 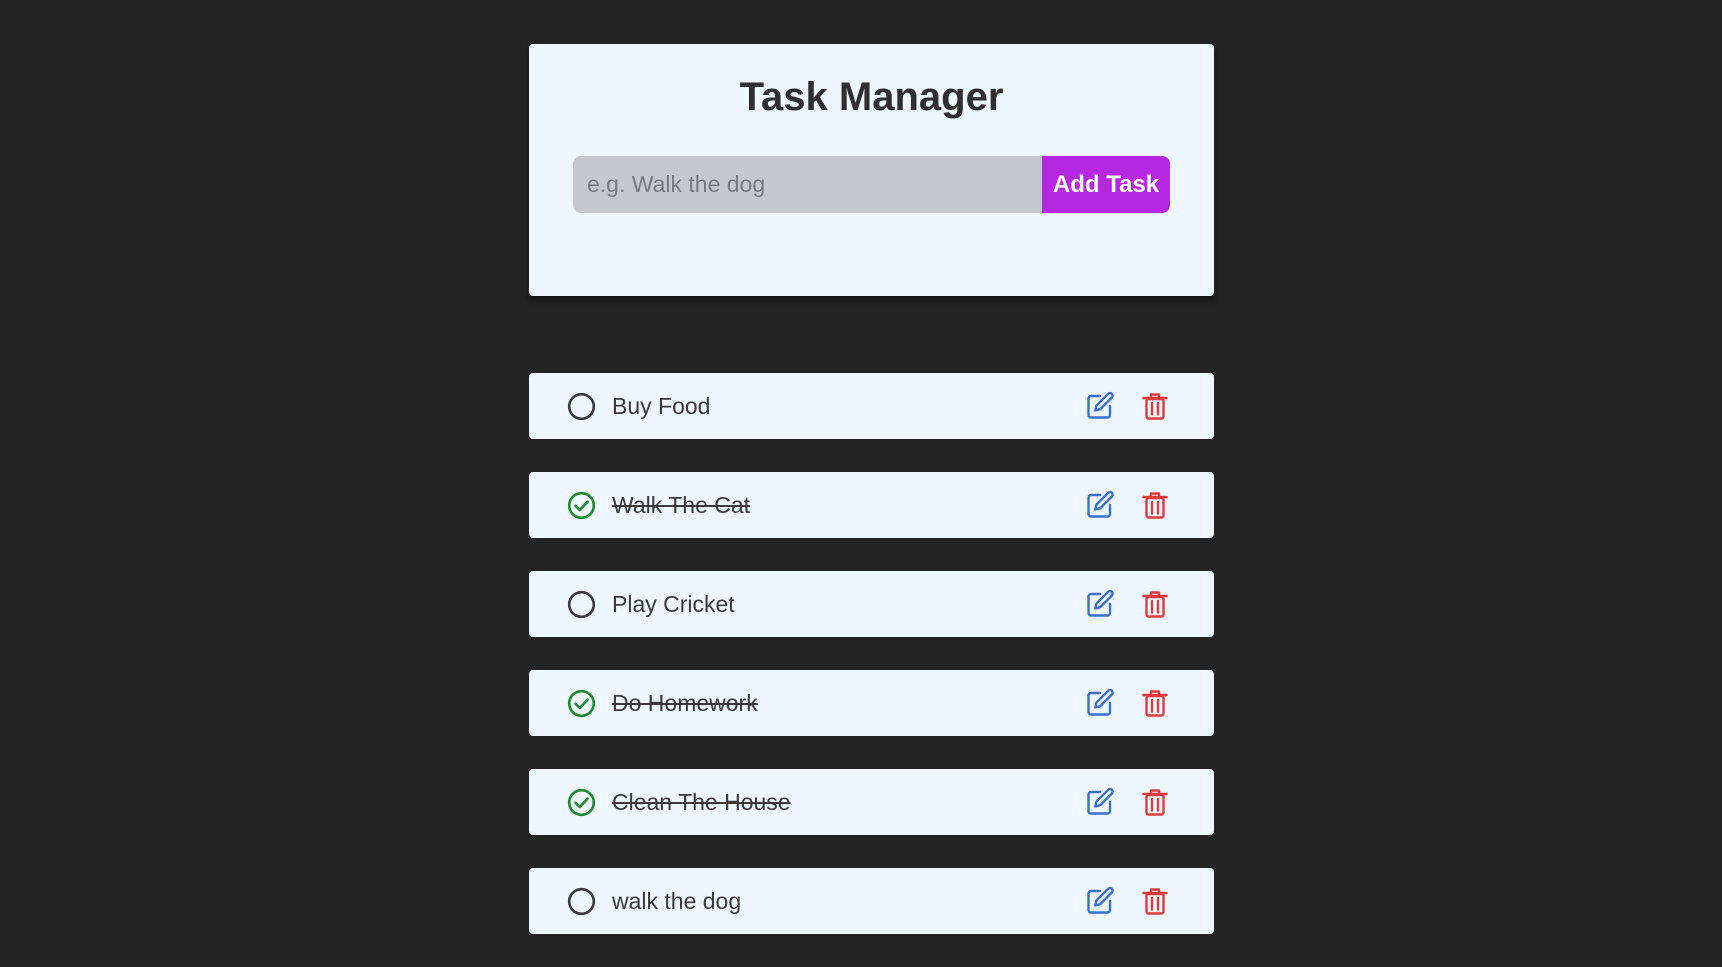 What do you see at coordinates (871, 505) in the screenshot?
I see `task-item: Walk The Cat` at bounding box center [871, 505].